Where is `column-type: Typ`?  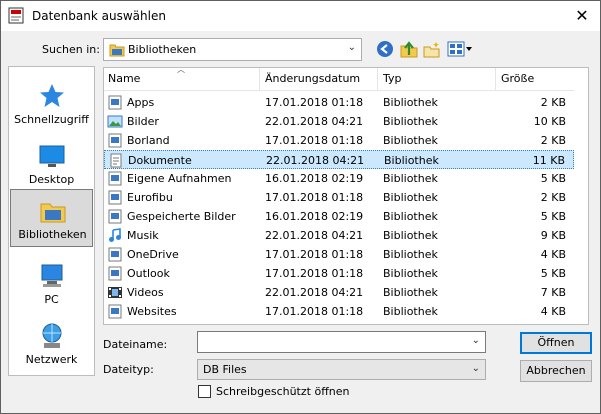
column-type: Typ is located at coordinates (392, 78).